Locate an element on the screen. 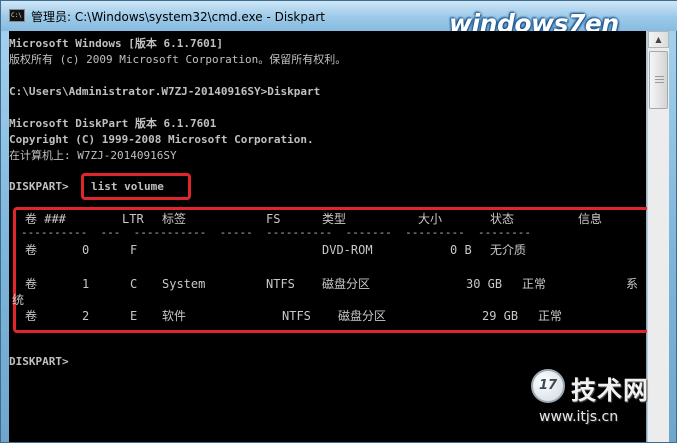 The height and width of the screenshot is (443, 677). row2-volume: 卷 is located at coordinates (31, 316).